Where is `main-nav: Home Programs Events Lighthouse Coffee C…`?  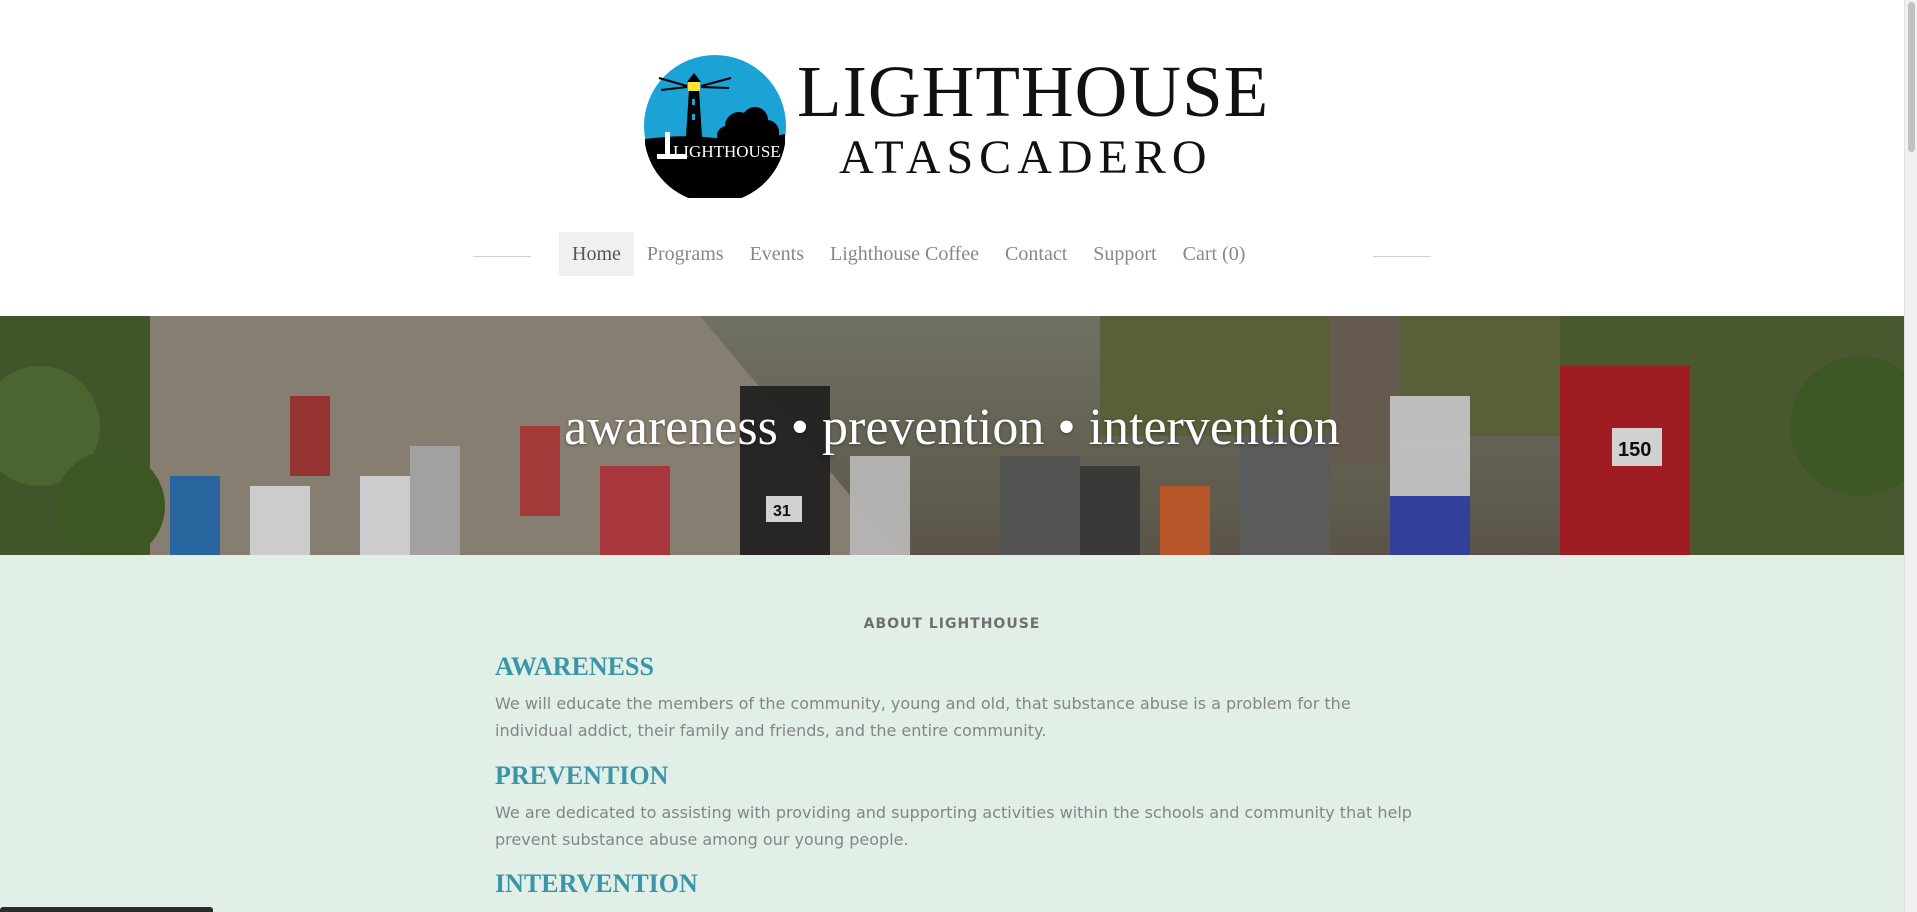
main-nav: Home Programs Events Lighthouse Coffee C… is located at coordinates (952, 254).